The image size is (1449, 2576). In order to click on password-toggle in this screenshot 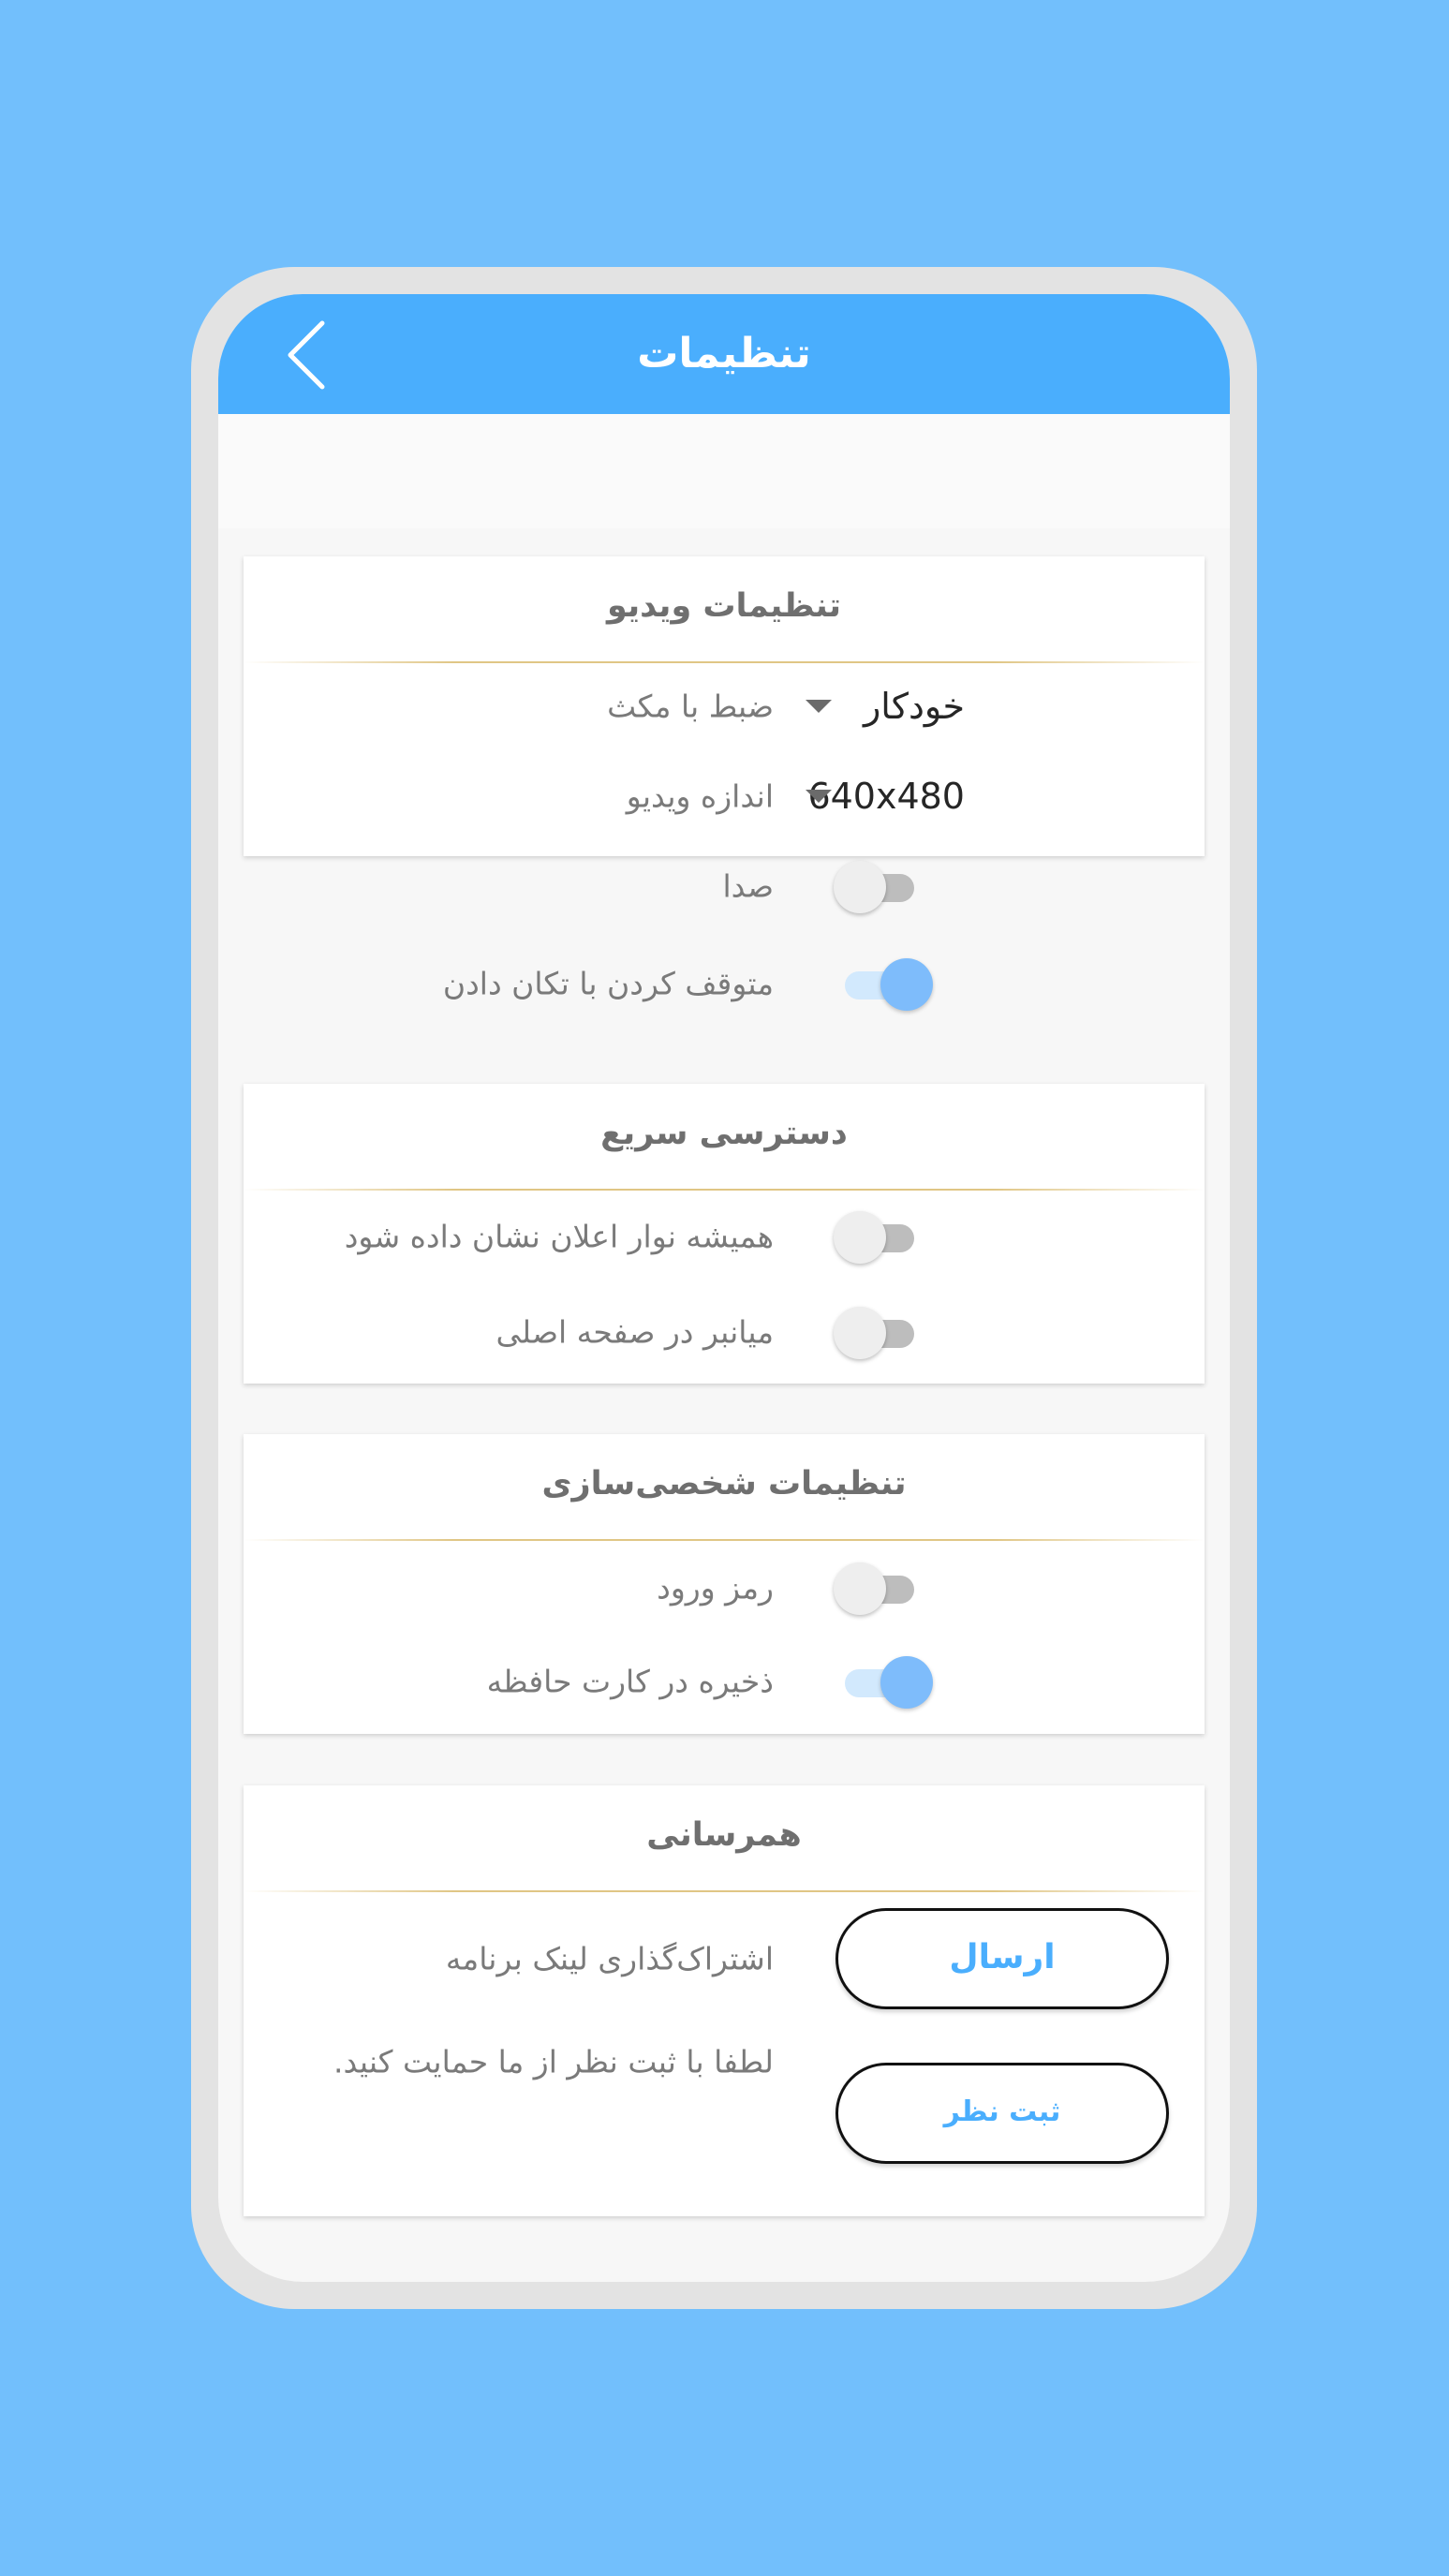, I will do `click(885, 1588)`.